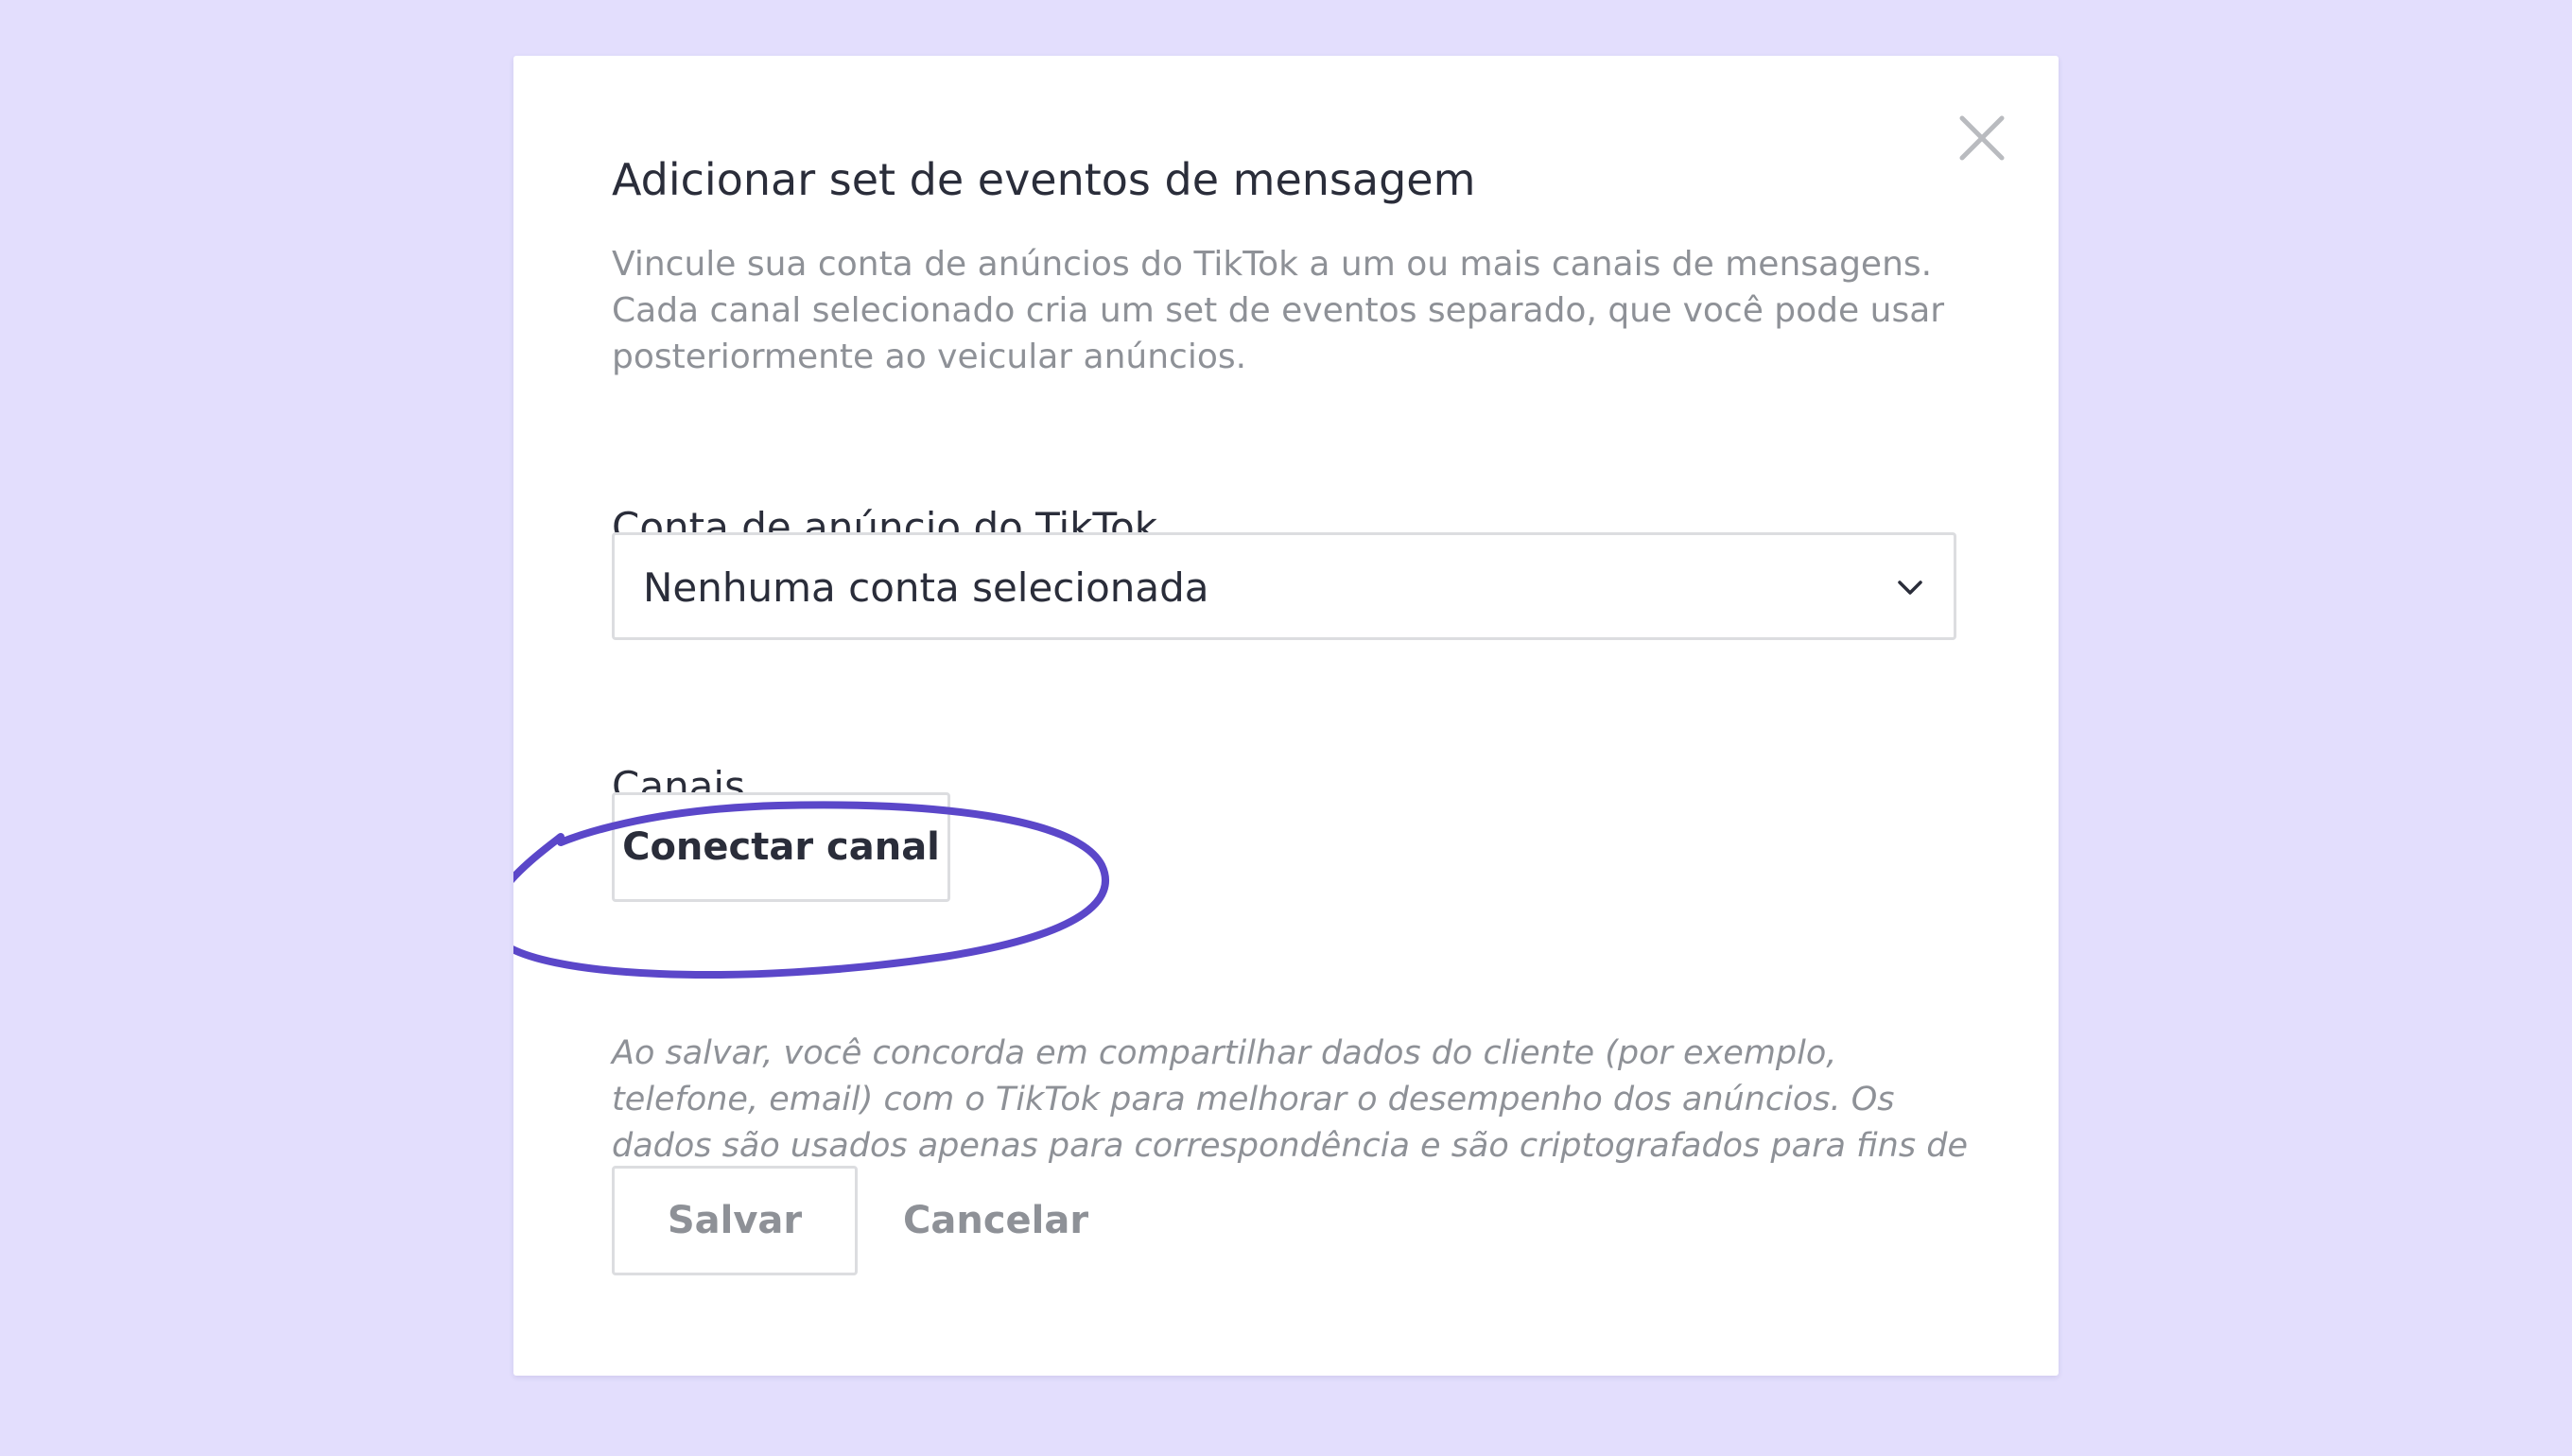 The image size is (2572, 1456). Describe the element at coordinates (1044, 179) in the screenshot. I see `dialog-title: Adicionar set de eventos de mensagem` at that location.